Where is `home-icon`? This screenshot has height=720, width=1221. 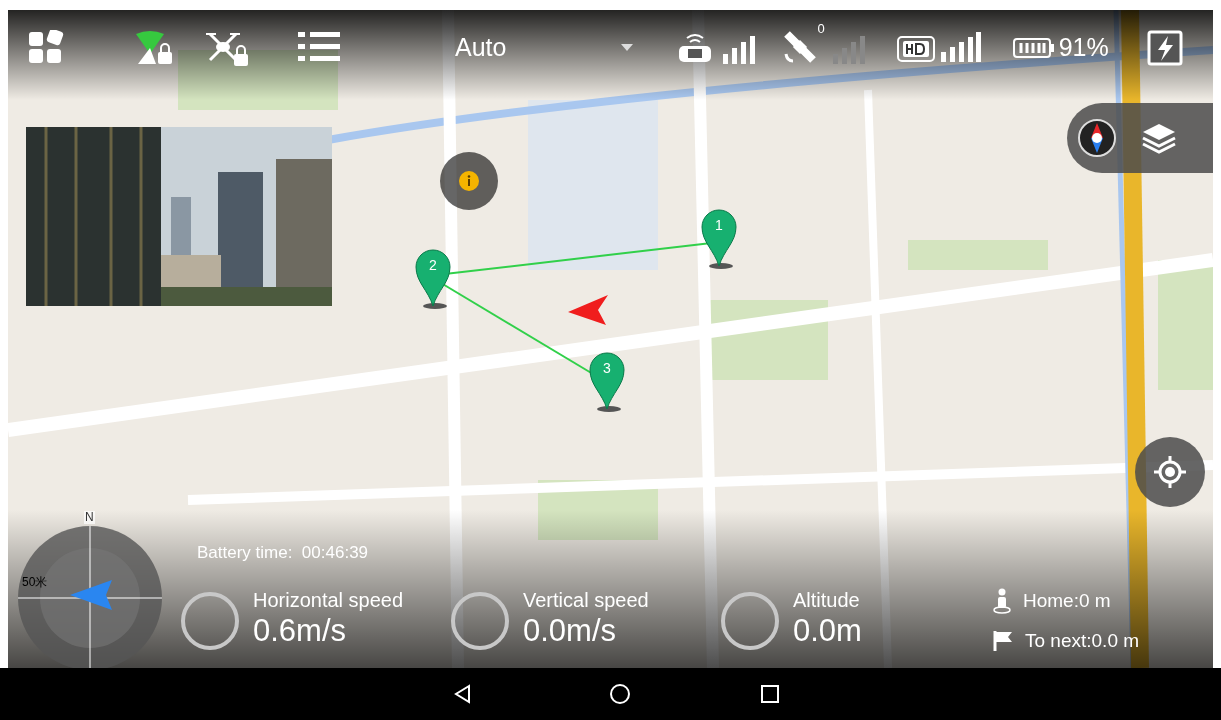 home-icon is located at coordinates (620, 694).